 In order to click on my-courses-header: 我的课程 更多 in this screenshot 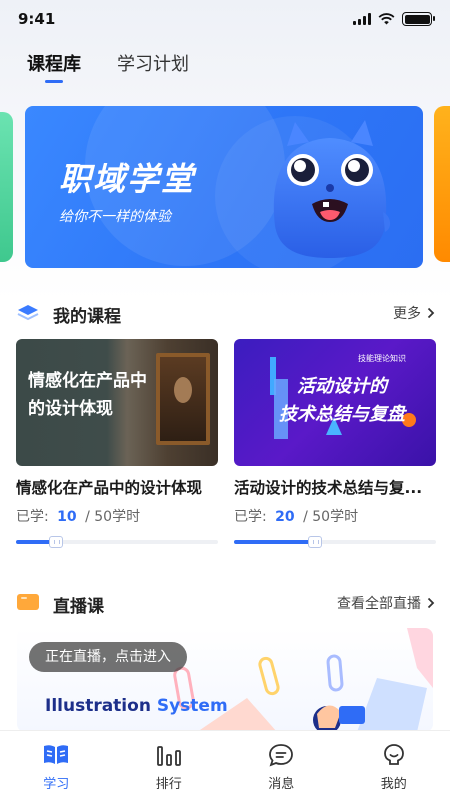, I will do `click(227, 313)`.